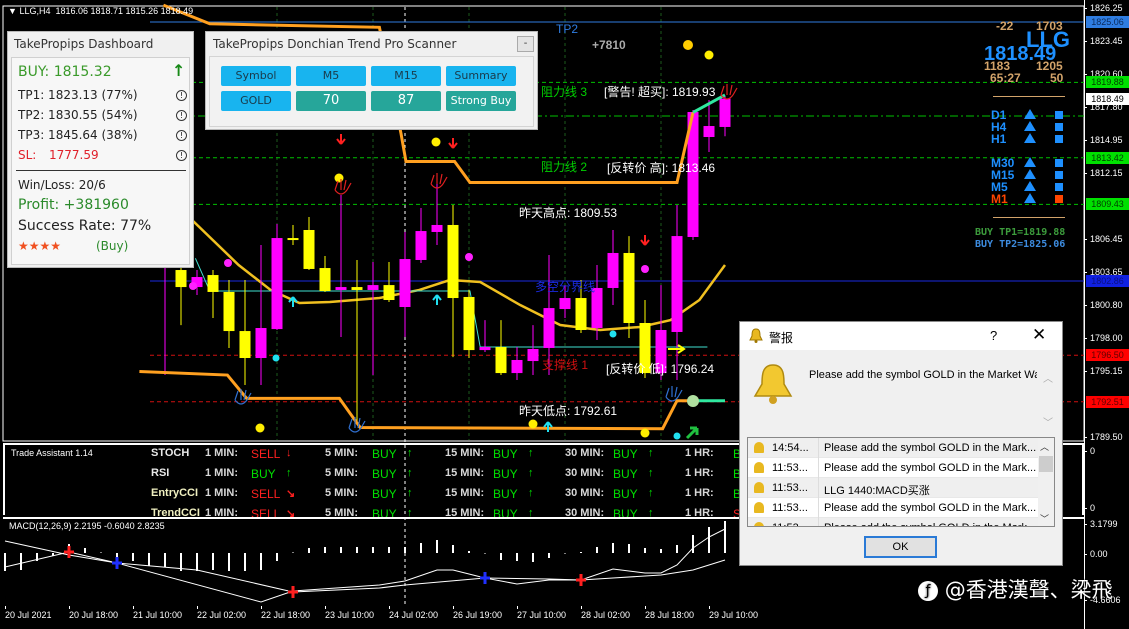  I want to click on resistance-3-label: 阻力线 3, so click(564, 92).